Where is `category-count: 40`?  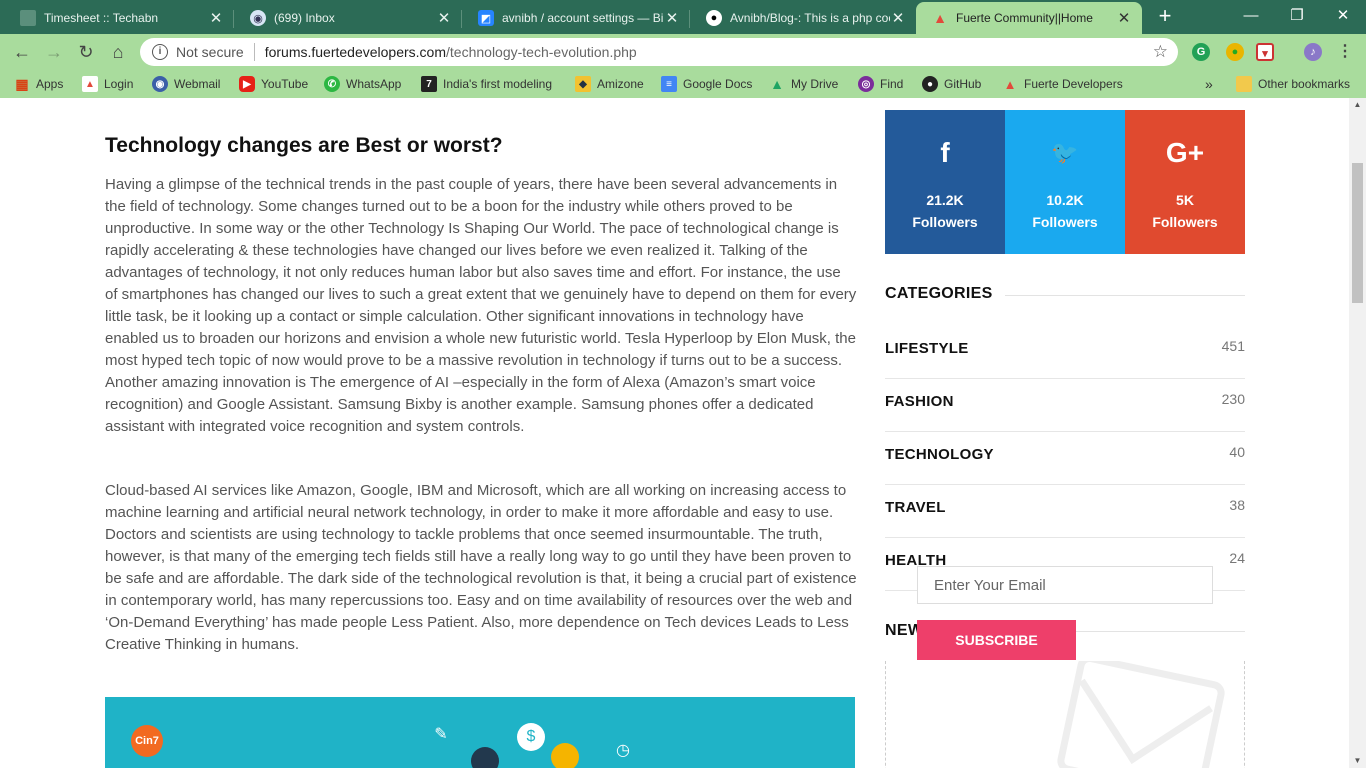
category-count: 40 is located at coordinates (1237, 452).